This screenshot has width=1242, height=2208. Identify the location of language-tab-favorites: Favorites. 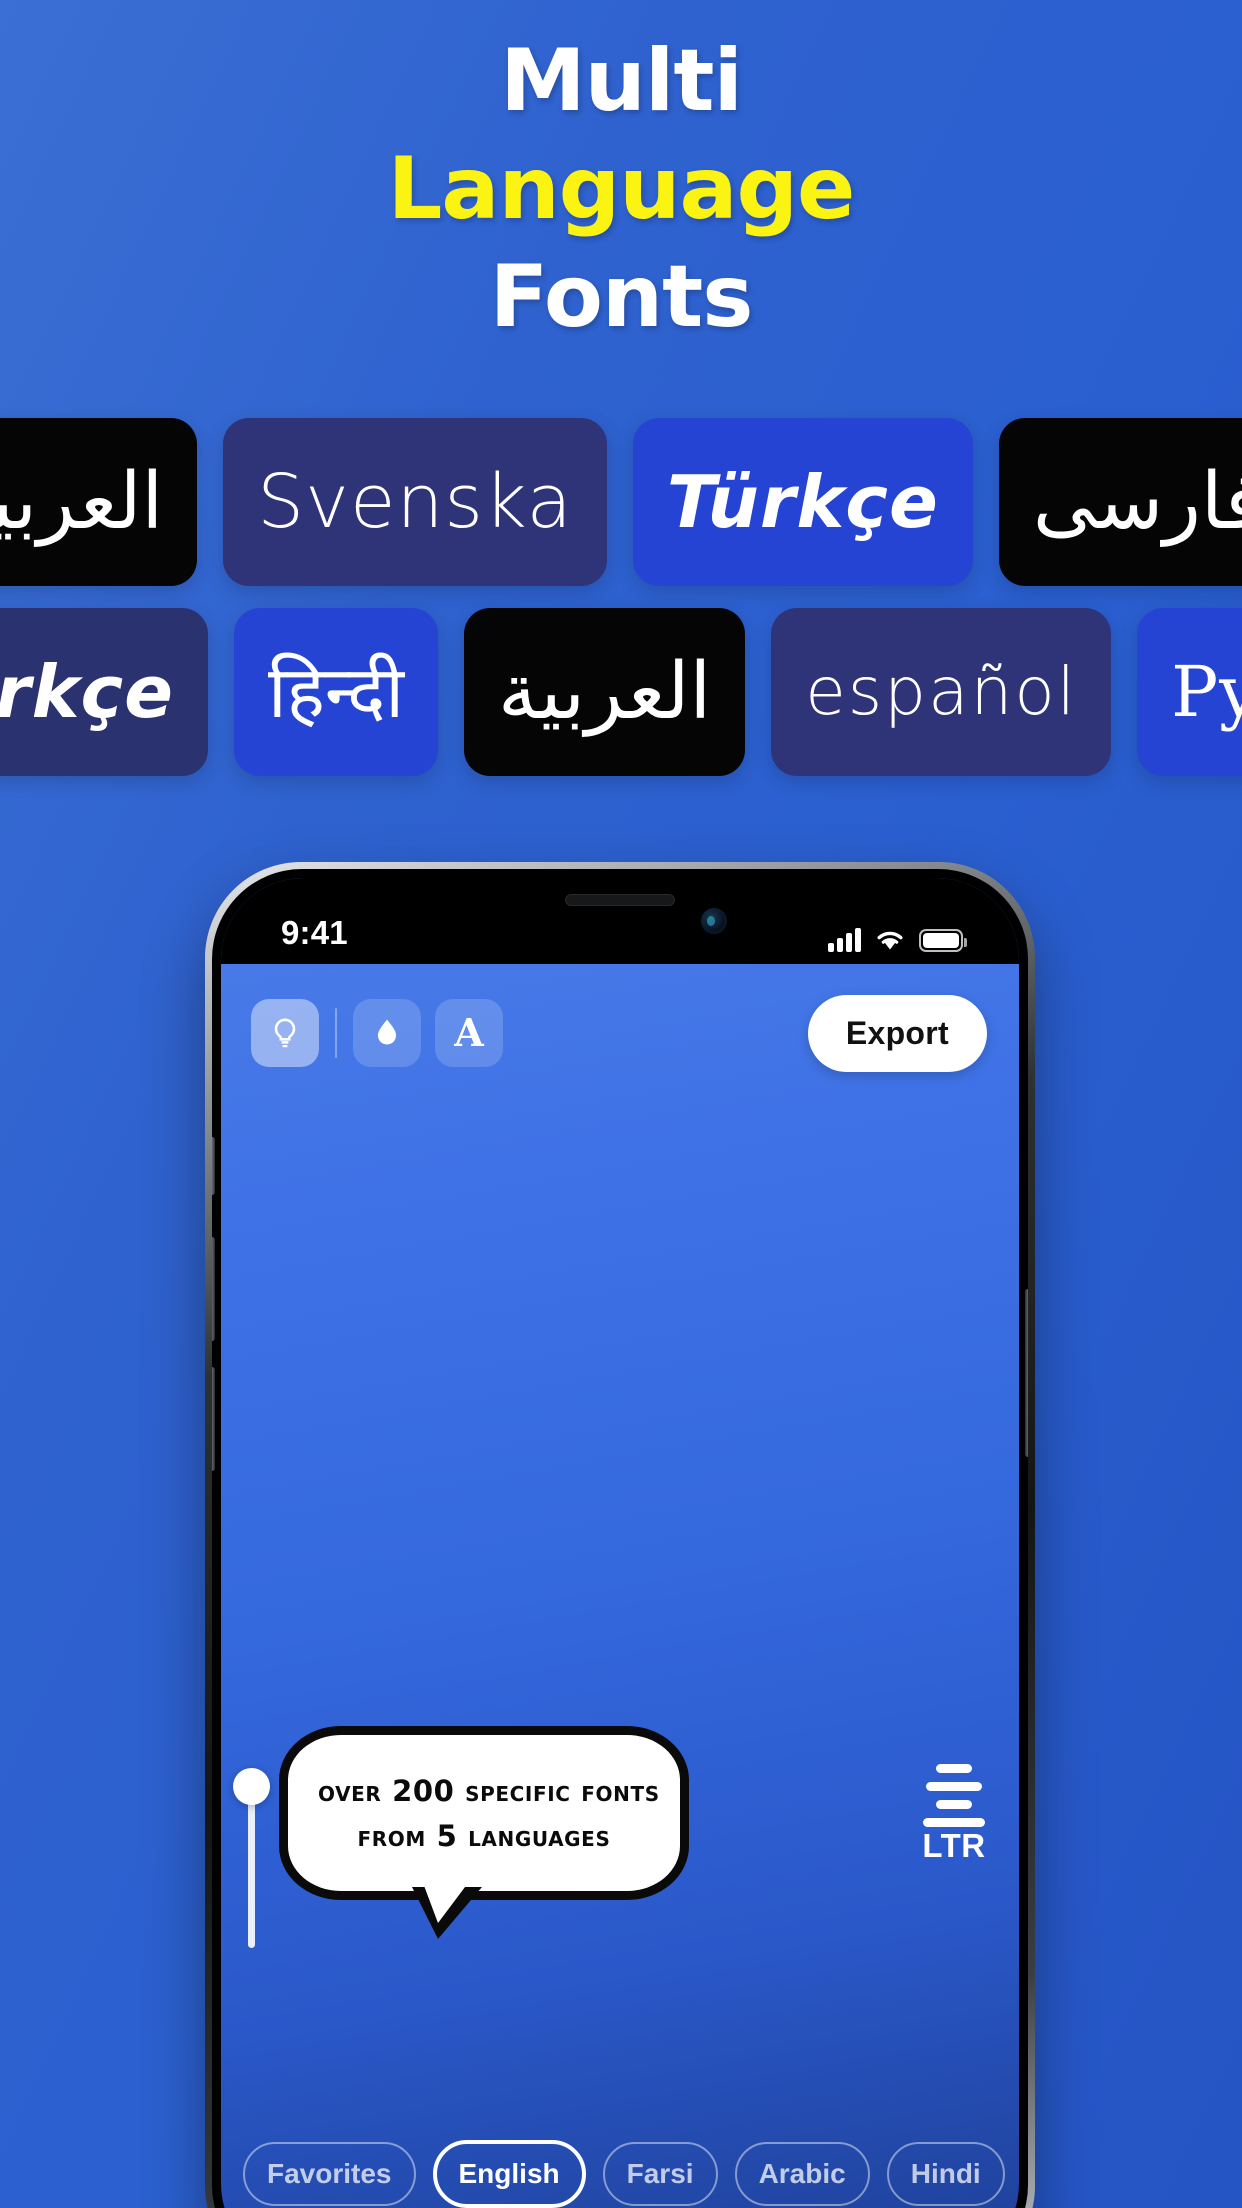
(329, 2174).